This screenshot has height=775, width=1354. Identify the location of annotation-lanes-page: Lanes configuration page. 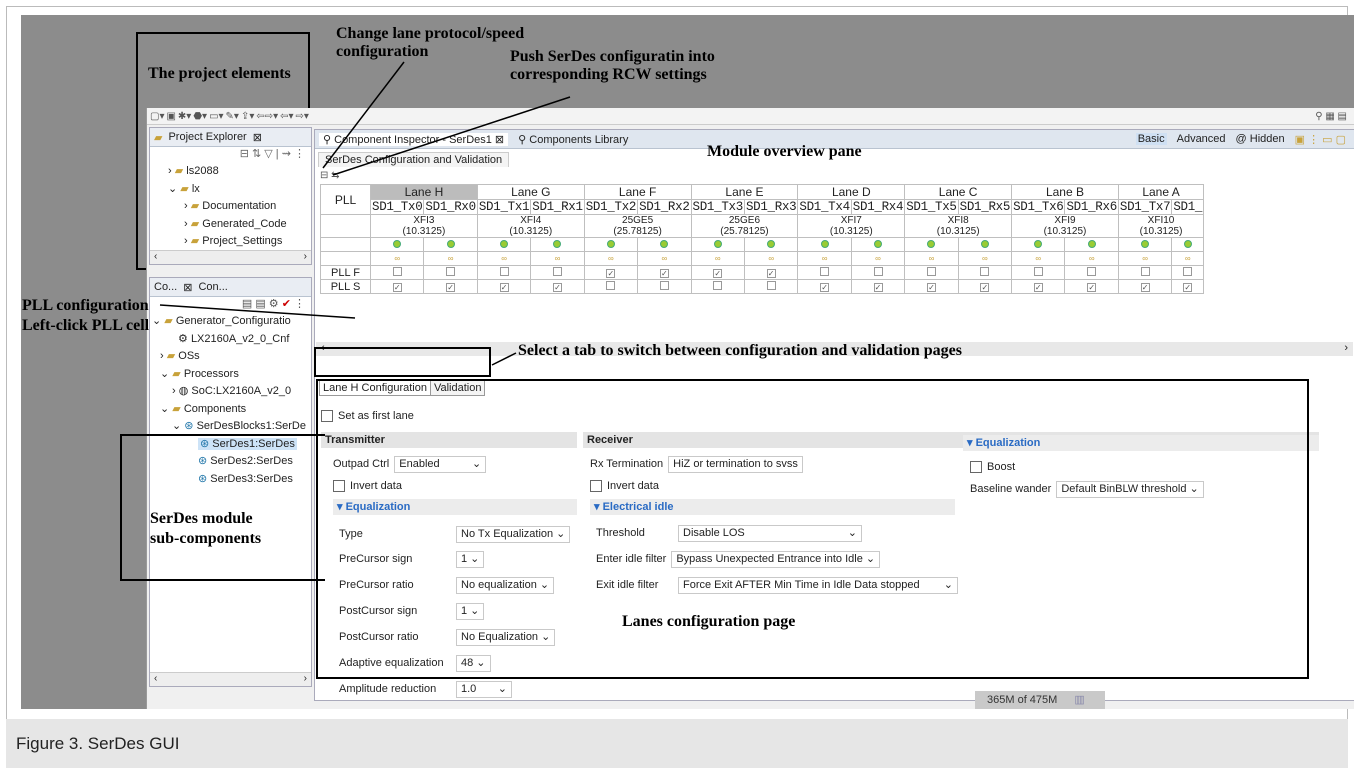
(709, 621).